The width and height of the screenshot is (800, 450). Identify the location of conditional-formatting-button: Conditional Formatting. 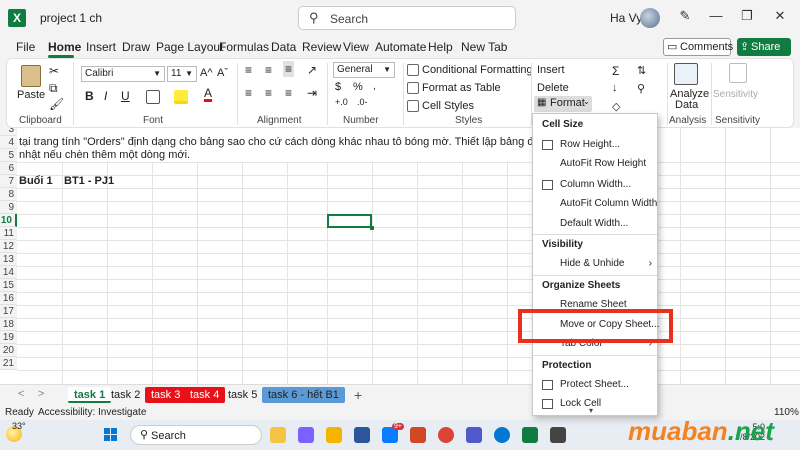
(477, 70).